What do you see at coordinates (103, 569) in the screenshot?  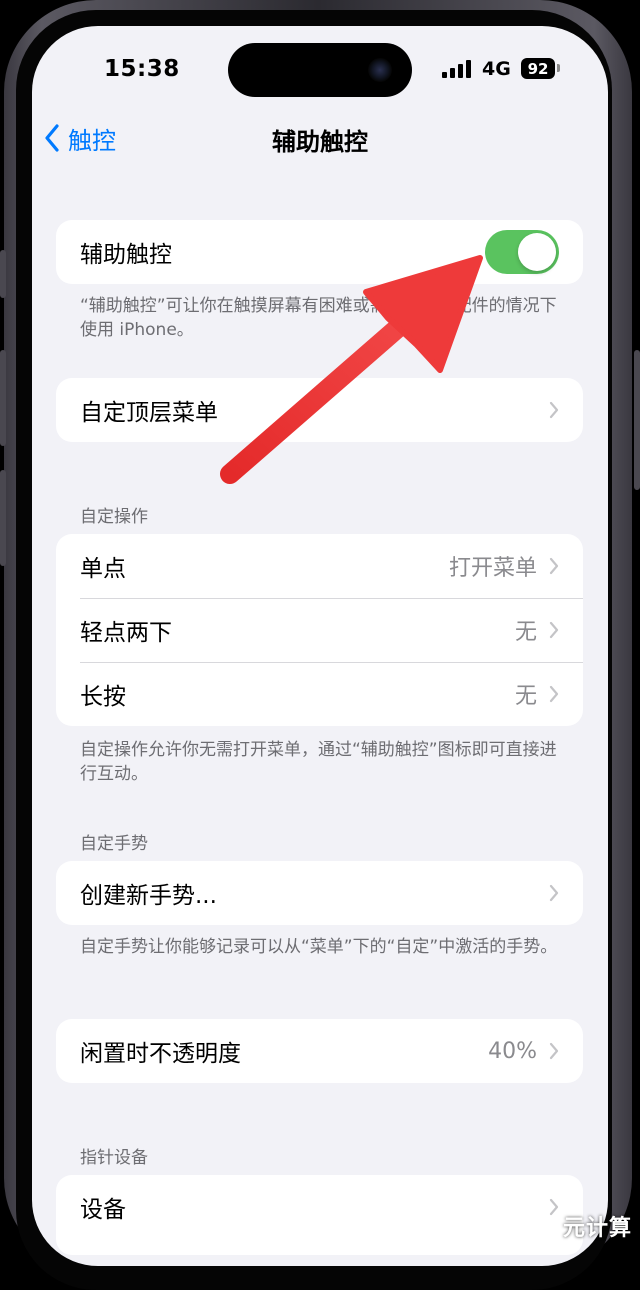 I see `action-label: 单点` at bounding box center [103, 569].